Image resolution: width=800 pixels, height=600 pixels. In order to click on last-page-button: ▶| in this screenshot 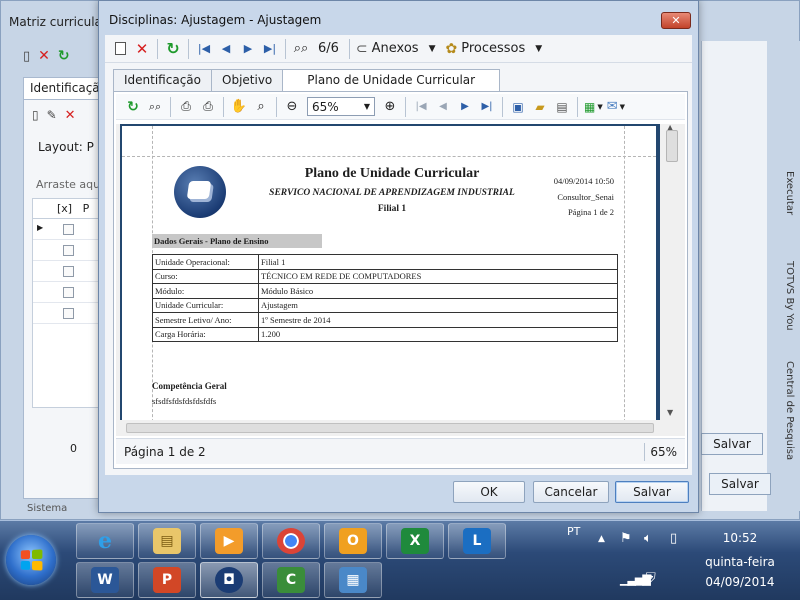, I will do `click(487, 107)`.